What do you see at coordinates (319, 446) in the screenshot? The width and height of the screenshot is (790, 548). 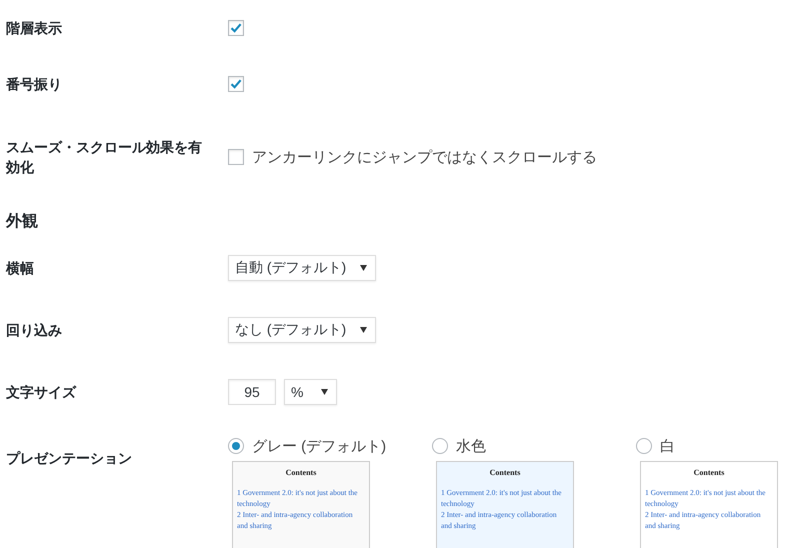 I see `radio-label: グレー (デフォルト)` at bounding box center [319, 446].